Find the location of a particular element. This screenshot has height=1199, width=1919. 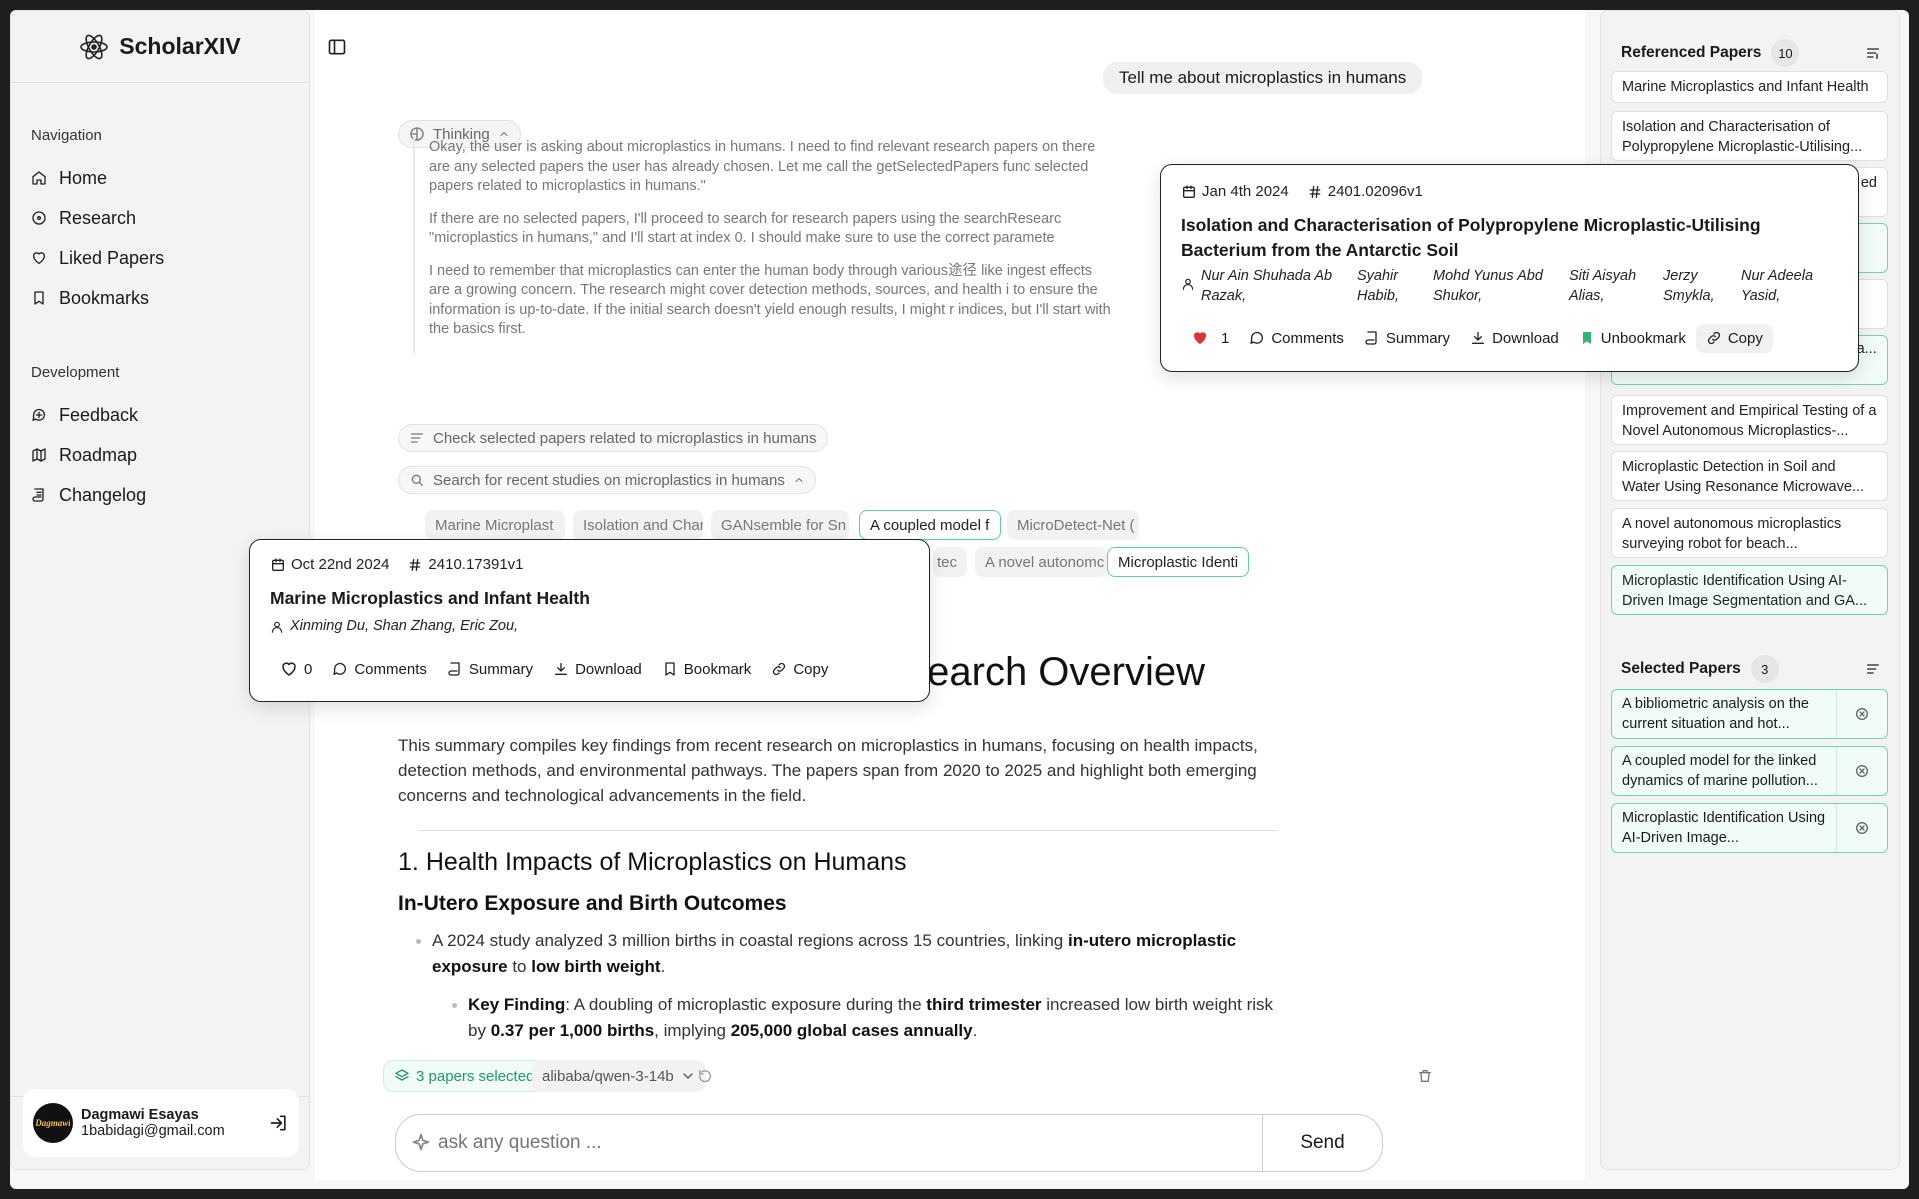

referenced-paper: Marine Microplastics and Infant Health is located at coordinates (1749, 87).